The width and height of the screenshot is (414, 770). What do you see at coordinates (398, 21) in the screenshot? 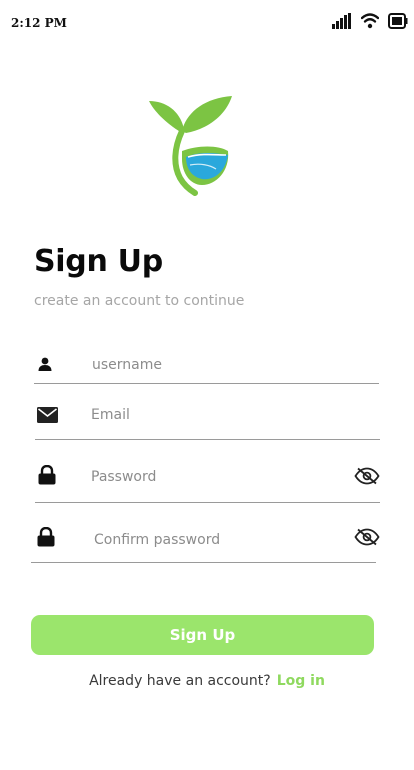
I see `battery-icon` at bounding box center [398, 21].